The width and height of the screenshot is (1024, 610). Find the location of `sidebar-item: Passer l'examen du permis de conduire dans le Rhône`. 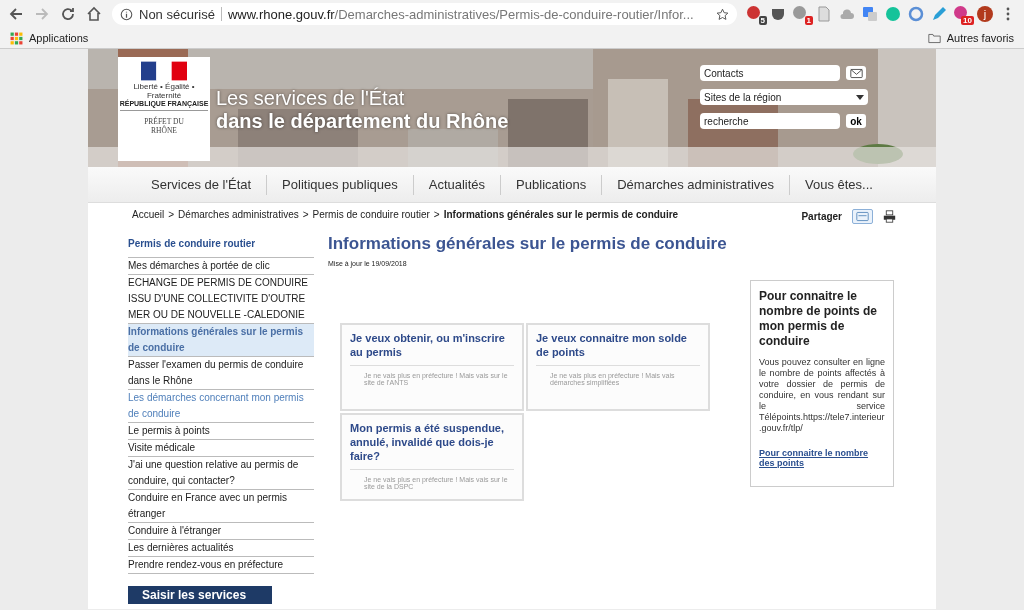

sidebar-item: Passer l'examen du permis de conduire dans le Rhône is located at coordinates (221, 373).